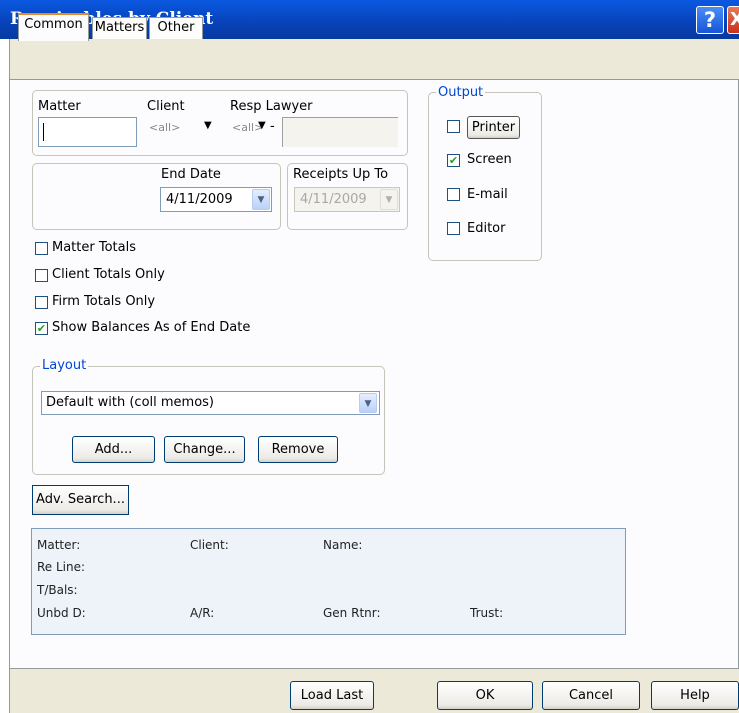 Image resolution: width=739 pixels, height=713 pixels. I want to click on resp-lawyer-name-field, so click(340, 132).